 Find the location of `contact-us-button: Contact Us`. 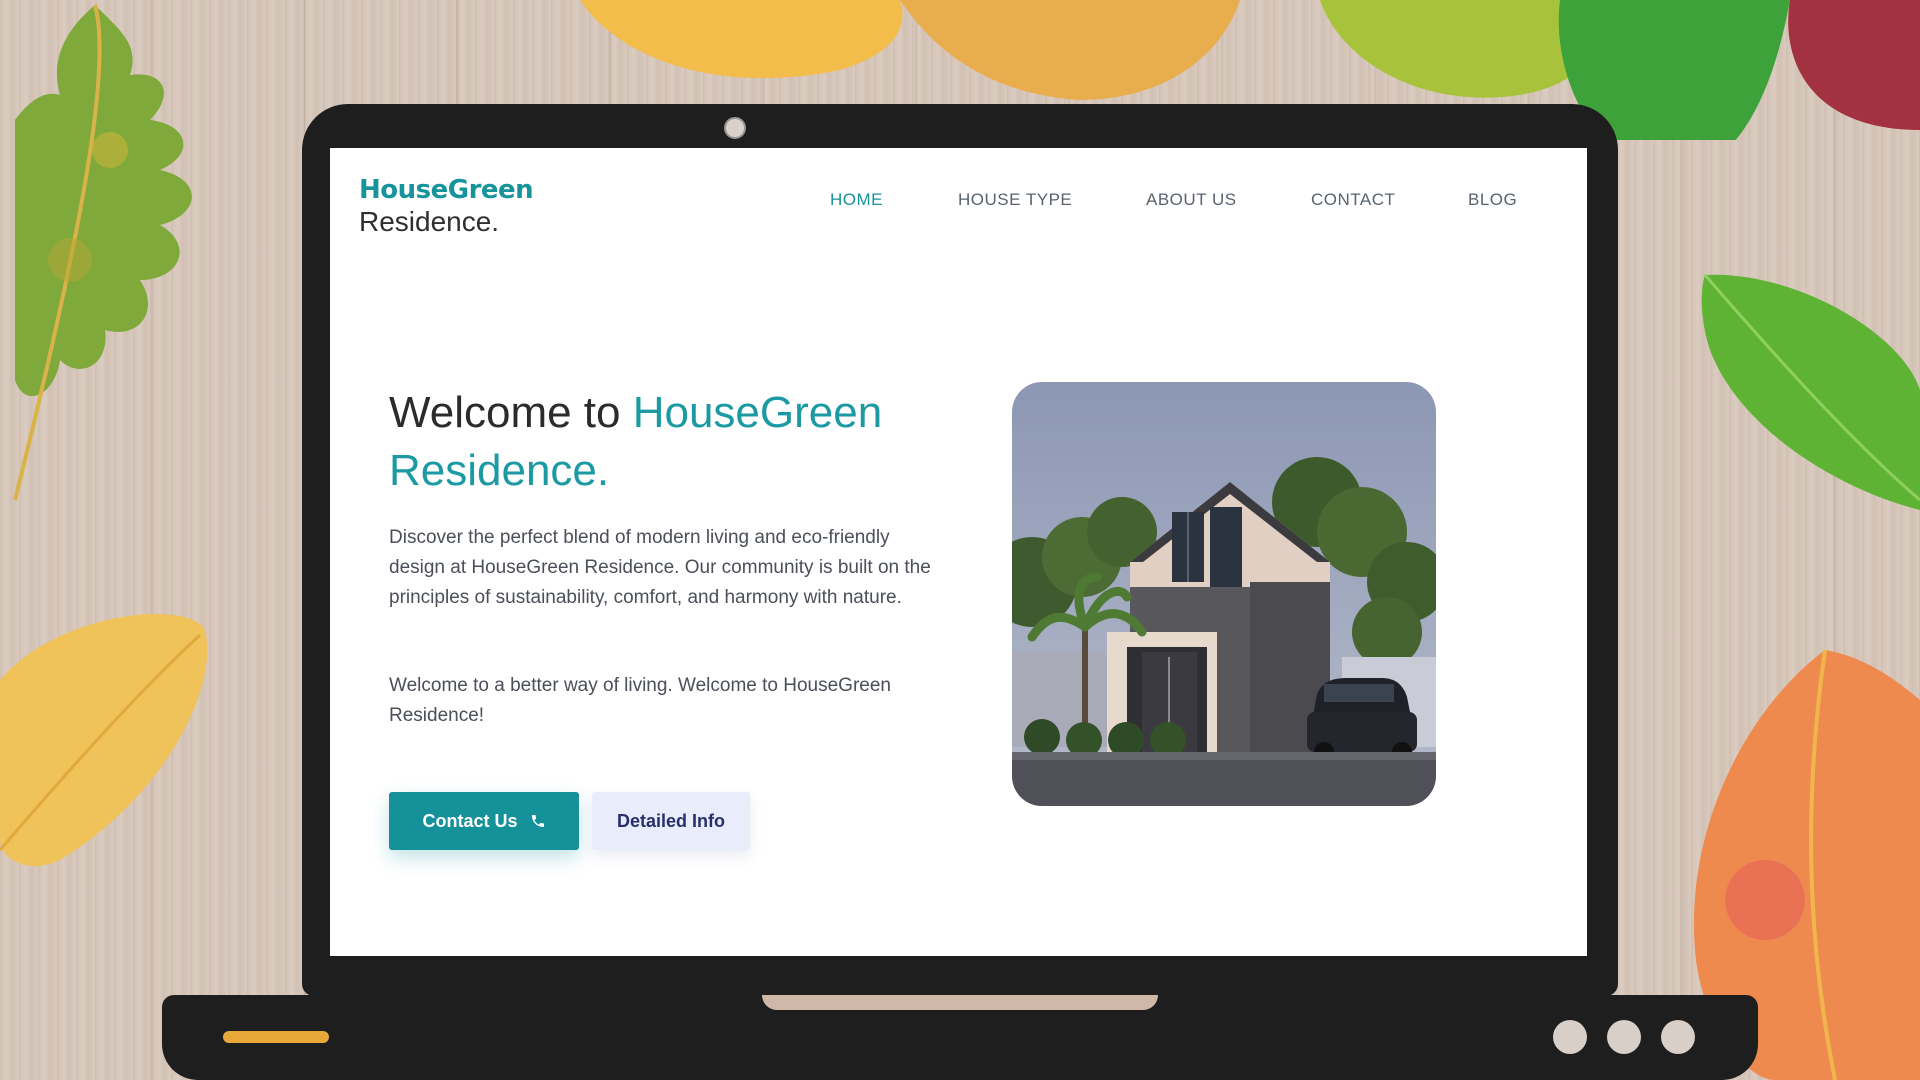

contact-us-button: Contact Us is located at coordinates (484, 821).